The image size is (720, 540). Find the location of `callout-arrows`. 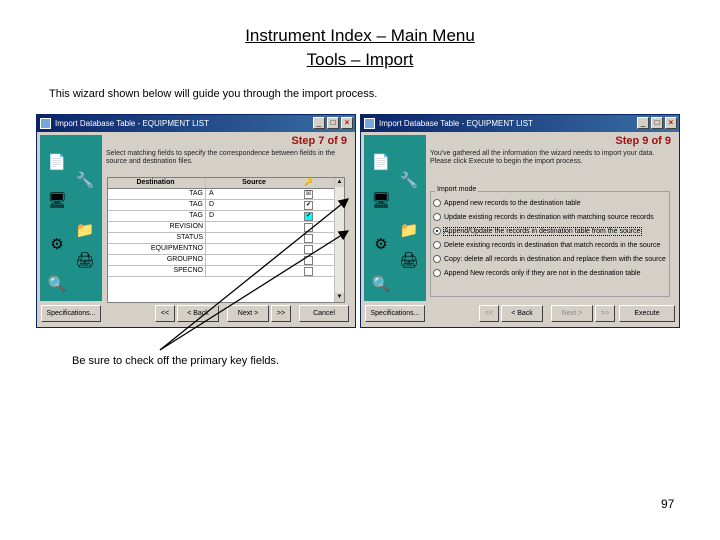

callout-arrows is located at coordinates (254, 274).